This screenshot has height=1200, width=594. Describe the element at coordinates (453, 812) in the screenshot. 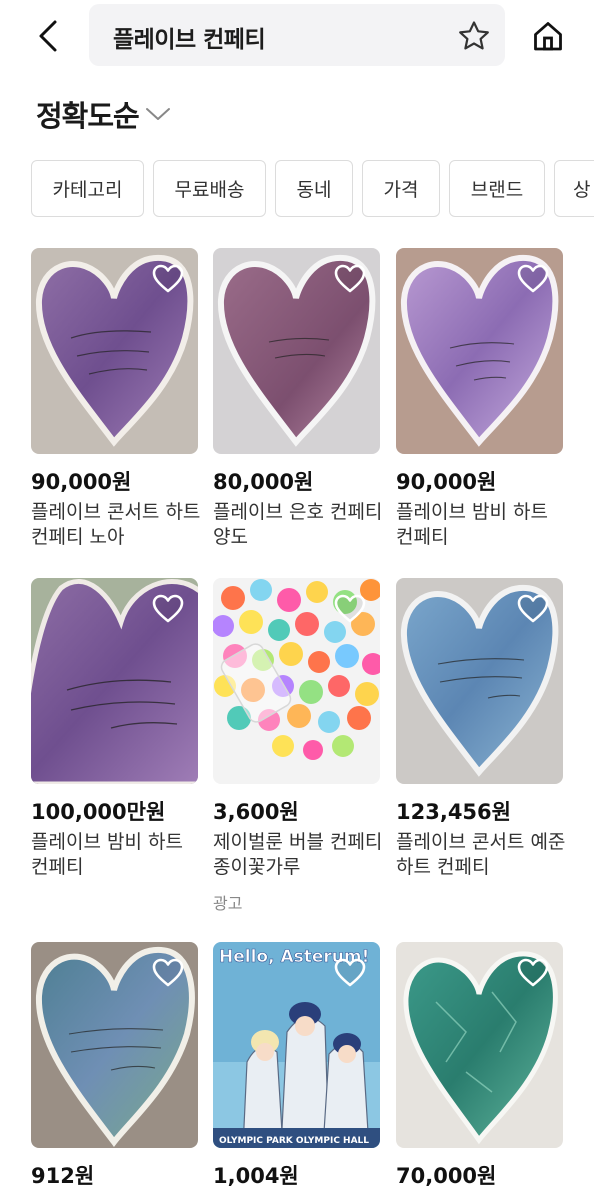

I see `product-price: 123,456원` at that location.